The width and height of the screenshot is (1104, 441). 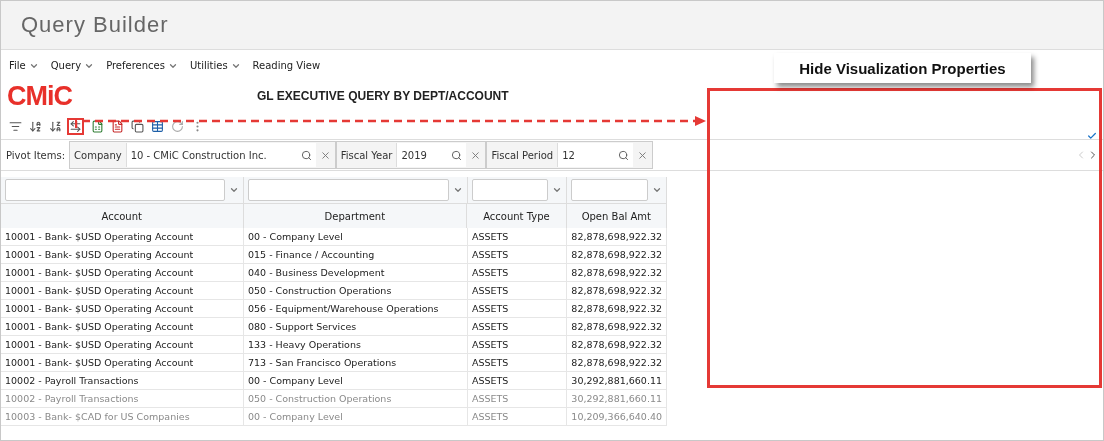 What do you see at coordinates (97, 126) in the screenshot?
I see `spreadsheet-icon` at bounding box center [97, 126].